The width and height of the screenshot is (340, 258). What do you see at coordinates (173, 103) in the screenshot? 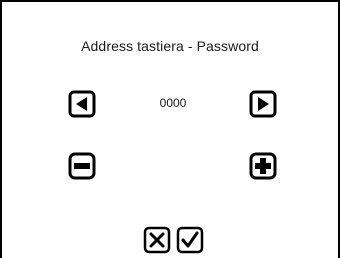
I see `password-value: 0000` at bounding box center [173, 103].